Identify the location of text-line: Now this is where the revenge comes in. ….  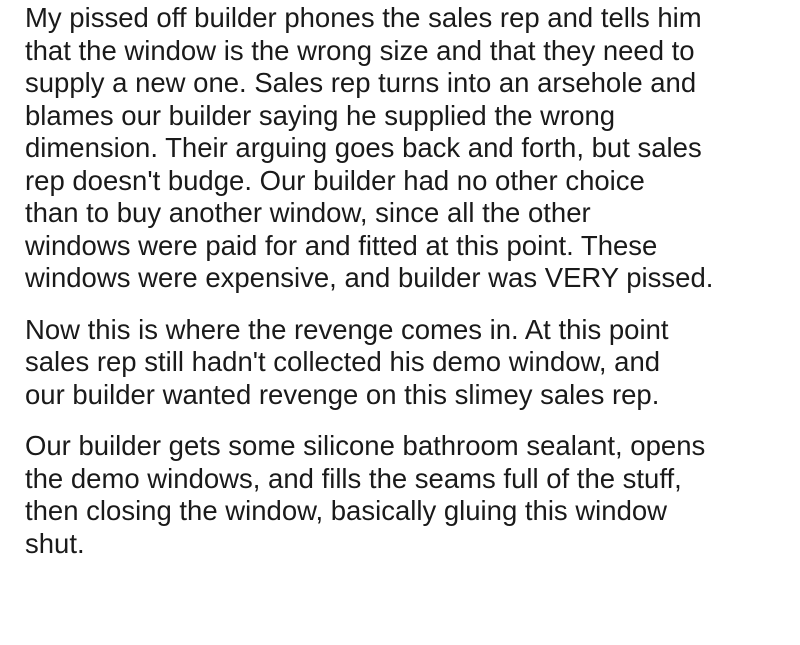
(347, 329).